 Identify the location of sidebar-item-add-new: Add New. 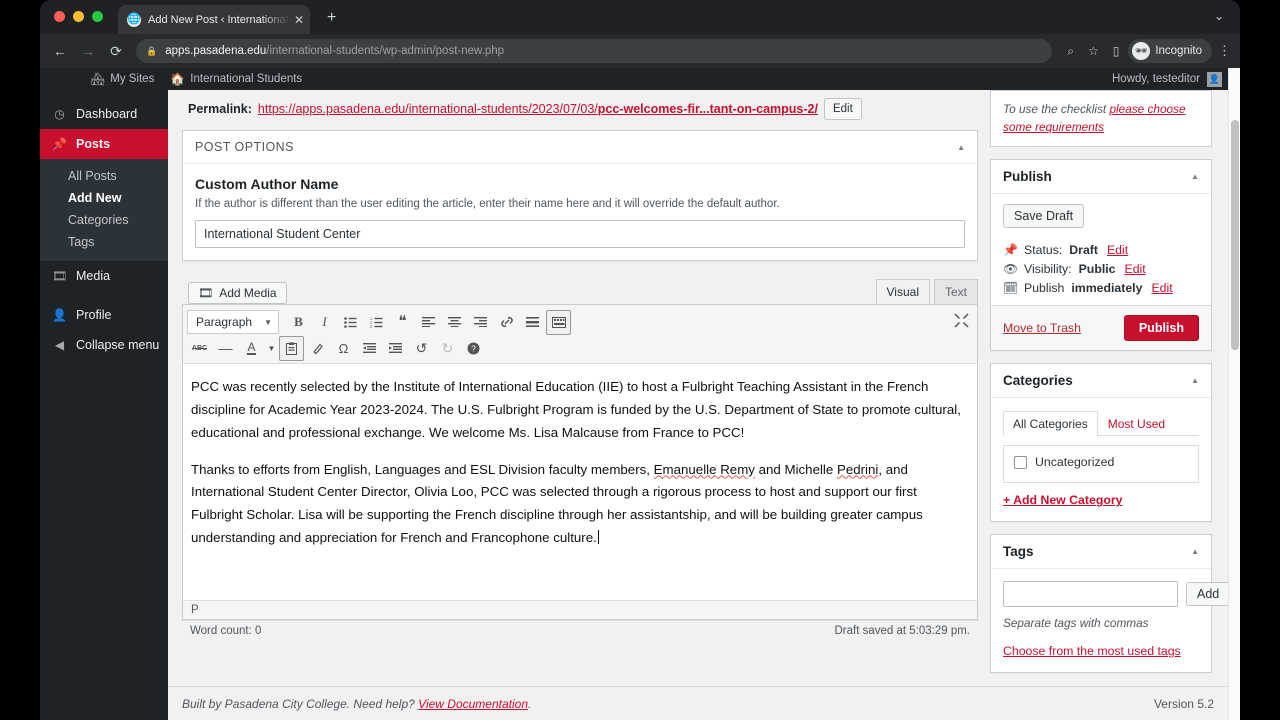
(104, 198).